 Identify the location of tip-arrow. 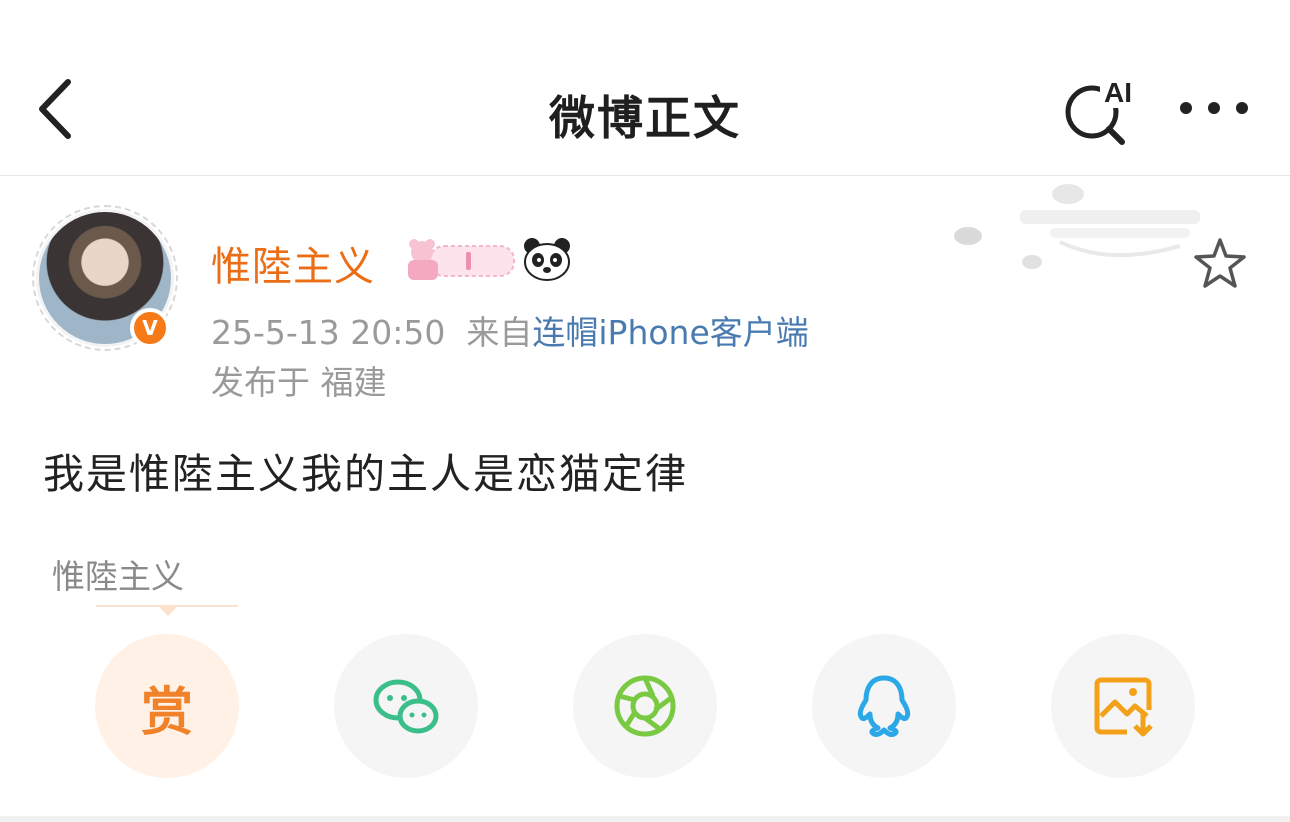
(168, 611).